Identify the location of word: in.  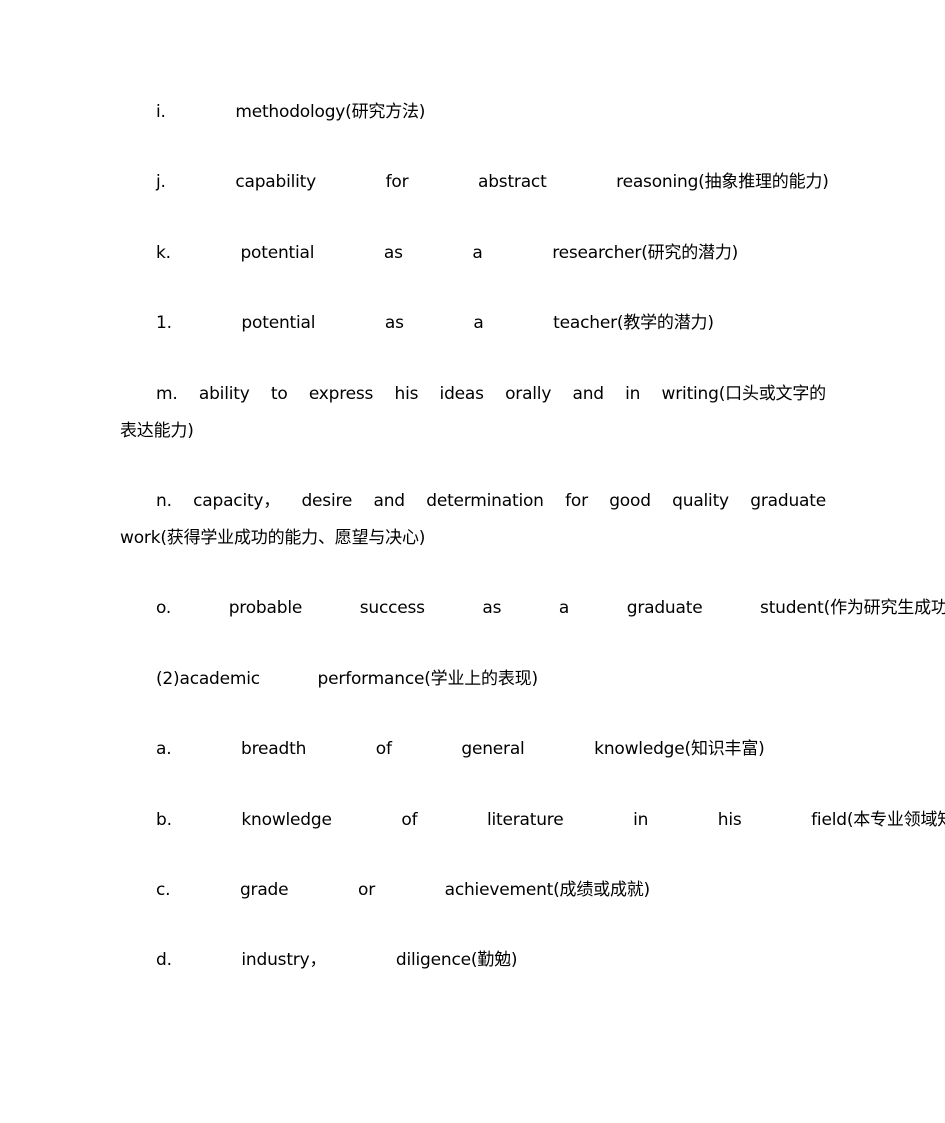
(633, 394).